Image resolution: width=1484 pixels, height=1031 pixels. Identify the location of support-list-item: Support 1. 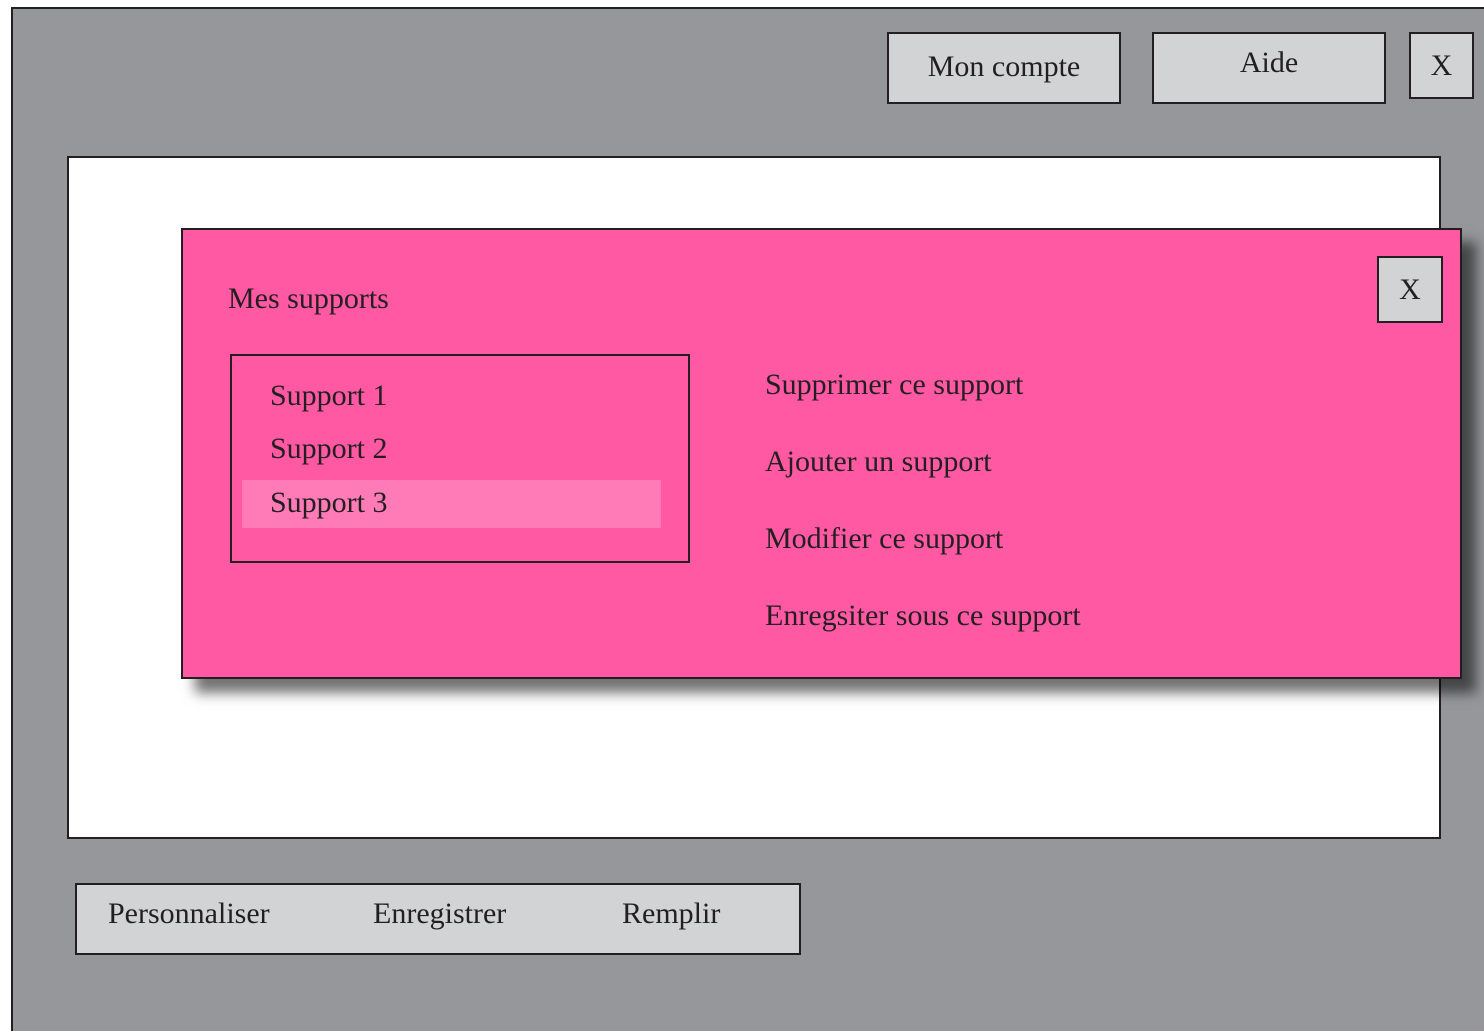
(451, 397).